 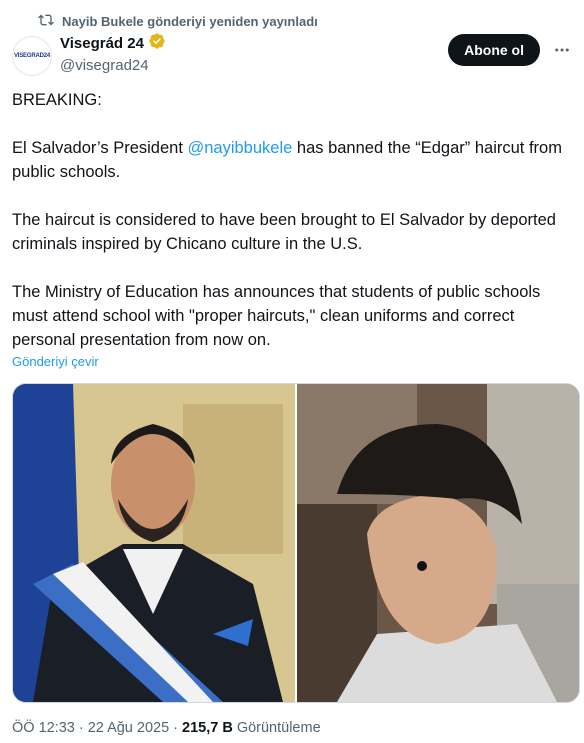 I want to click on repost-indicator: Nayib Bukele gönderiyi yeniden yayınladı, so click(x=178, y=21).